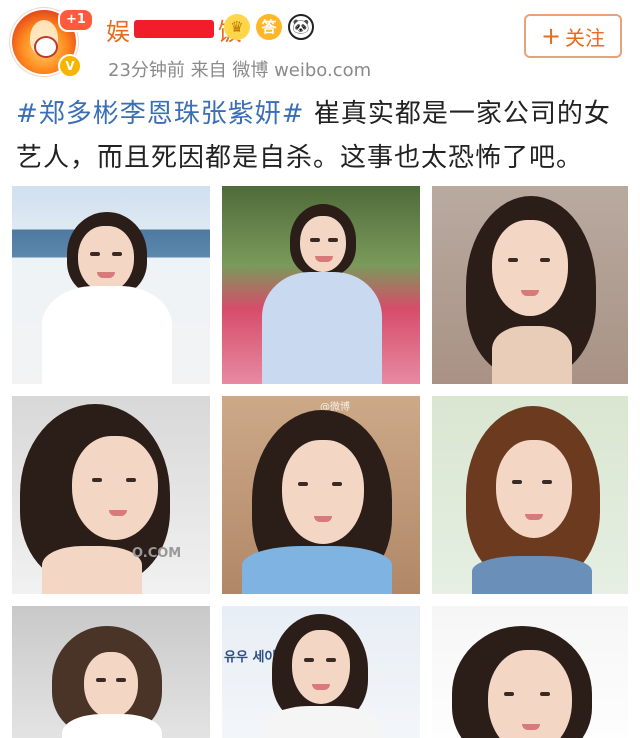 This screenshot has height=738, width=640. I want to click on medal-icon: 答, so click(269, 27).